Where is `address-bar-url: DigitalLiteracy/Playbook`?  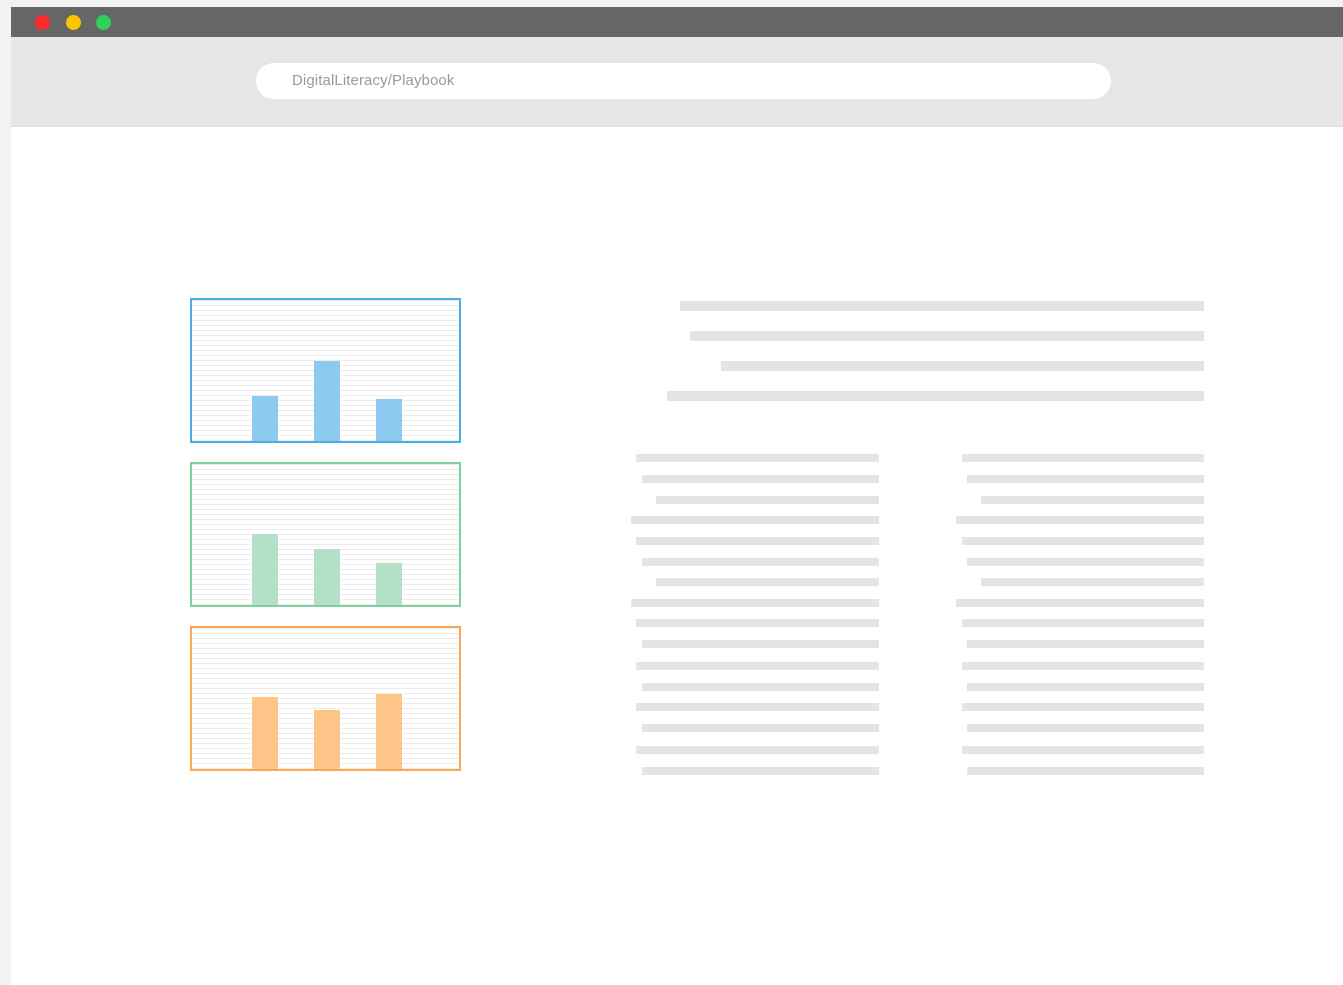
address-bar-url: DigitalLiteracy/Playbook is located at coordinates (373, 80).